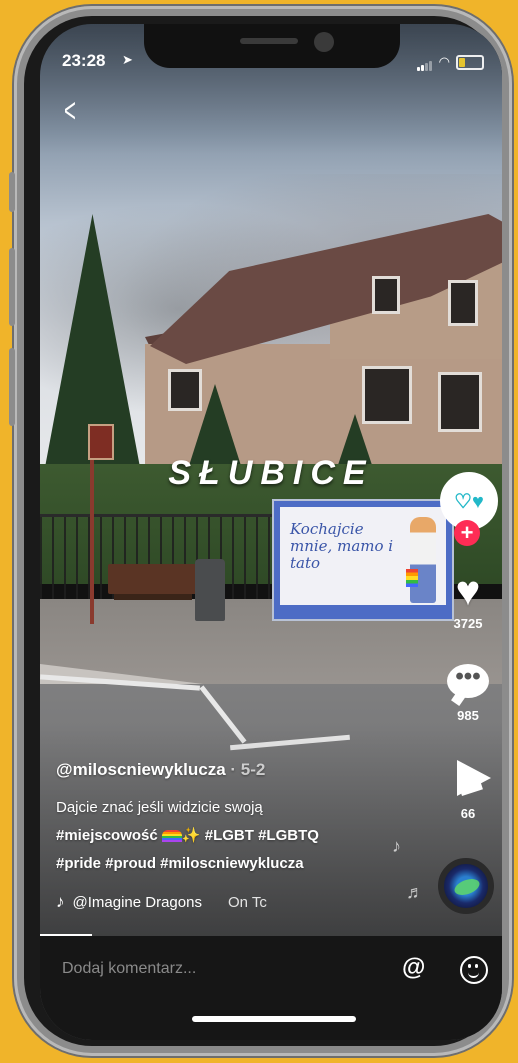 The image size is (518, 1063). I want to click on signal-icon, so click(424, 62).